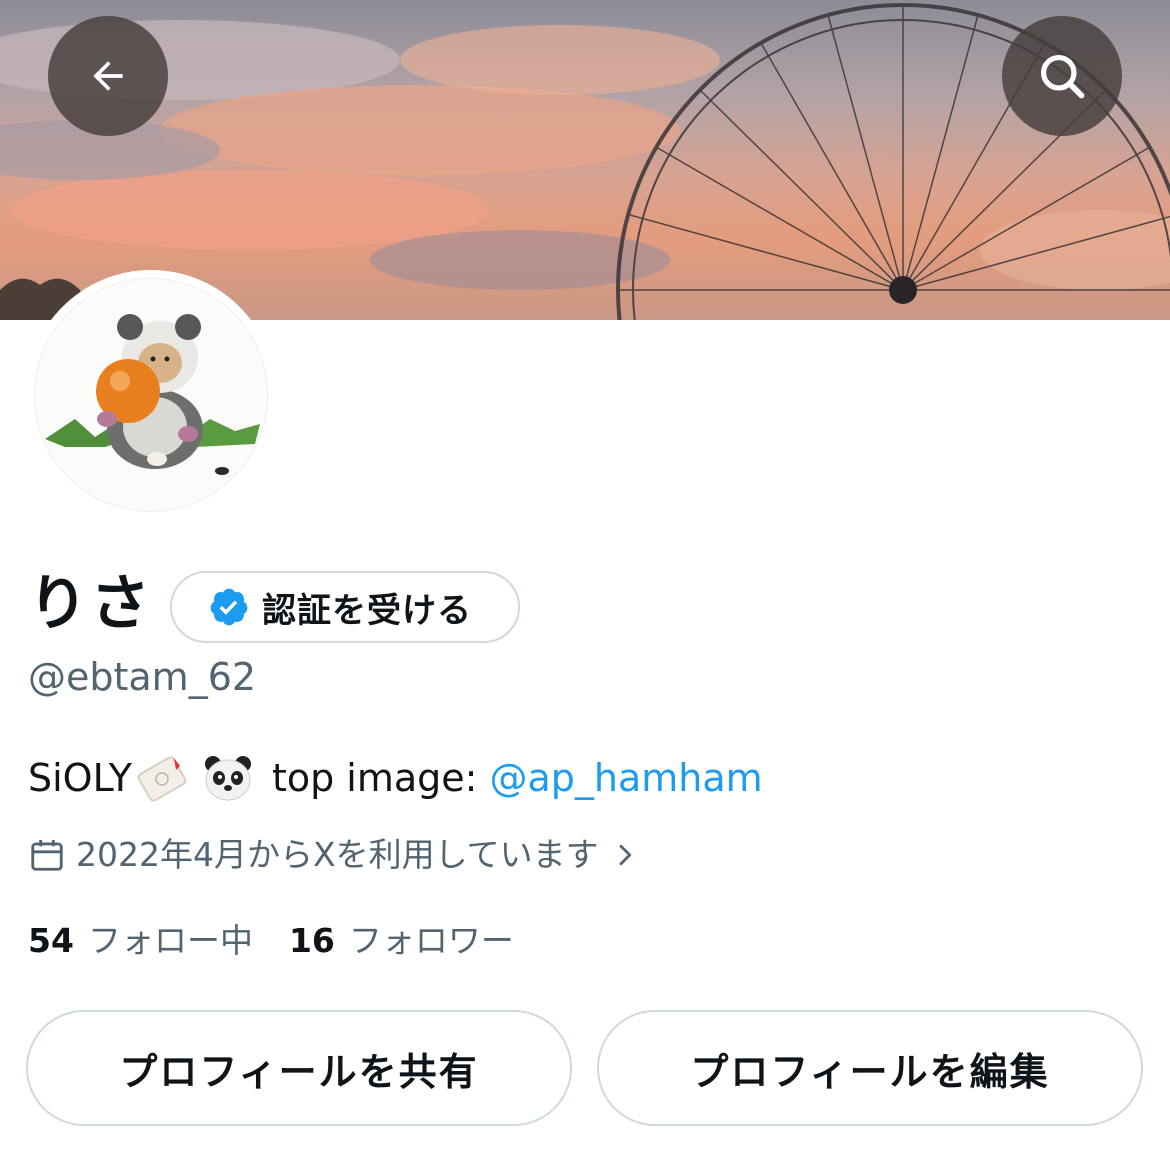 Image resolution: width=1170 pixels, height=1170 pixels. Describe the element at coordinates (80, 778) in the screenshot. I see `bio-text: SiOLY` at that location.